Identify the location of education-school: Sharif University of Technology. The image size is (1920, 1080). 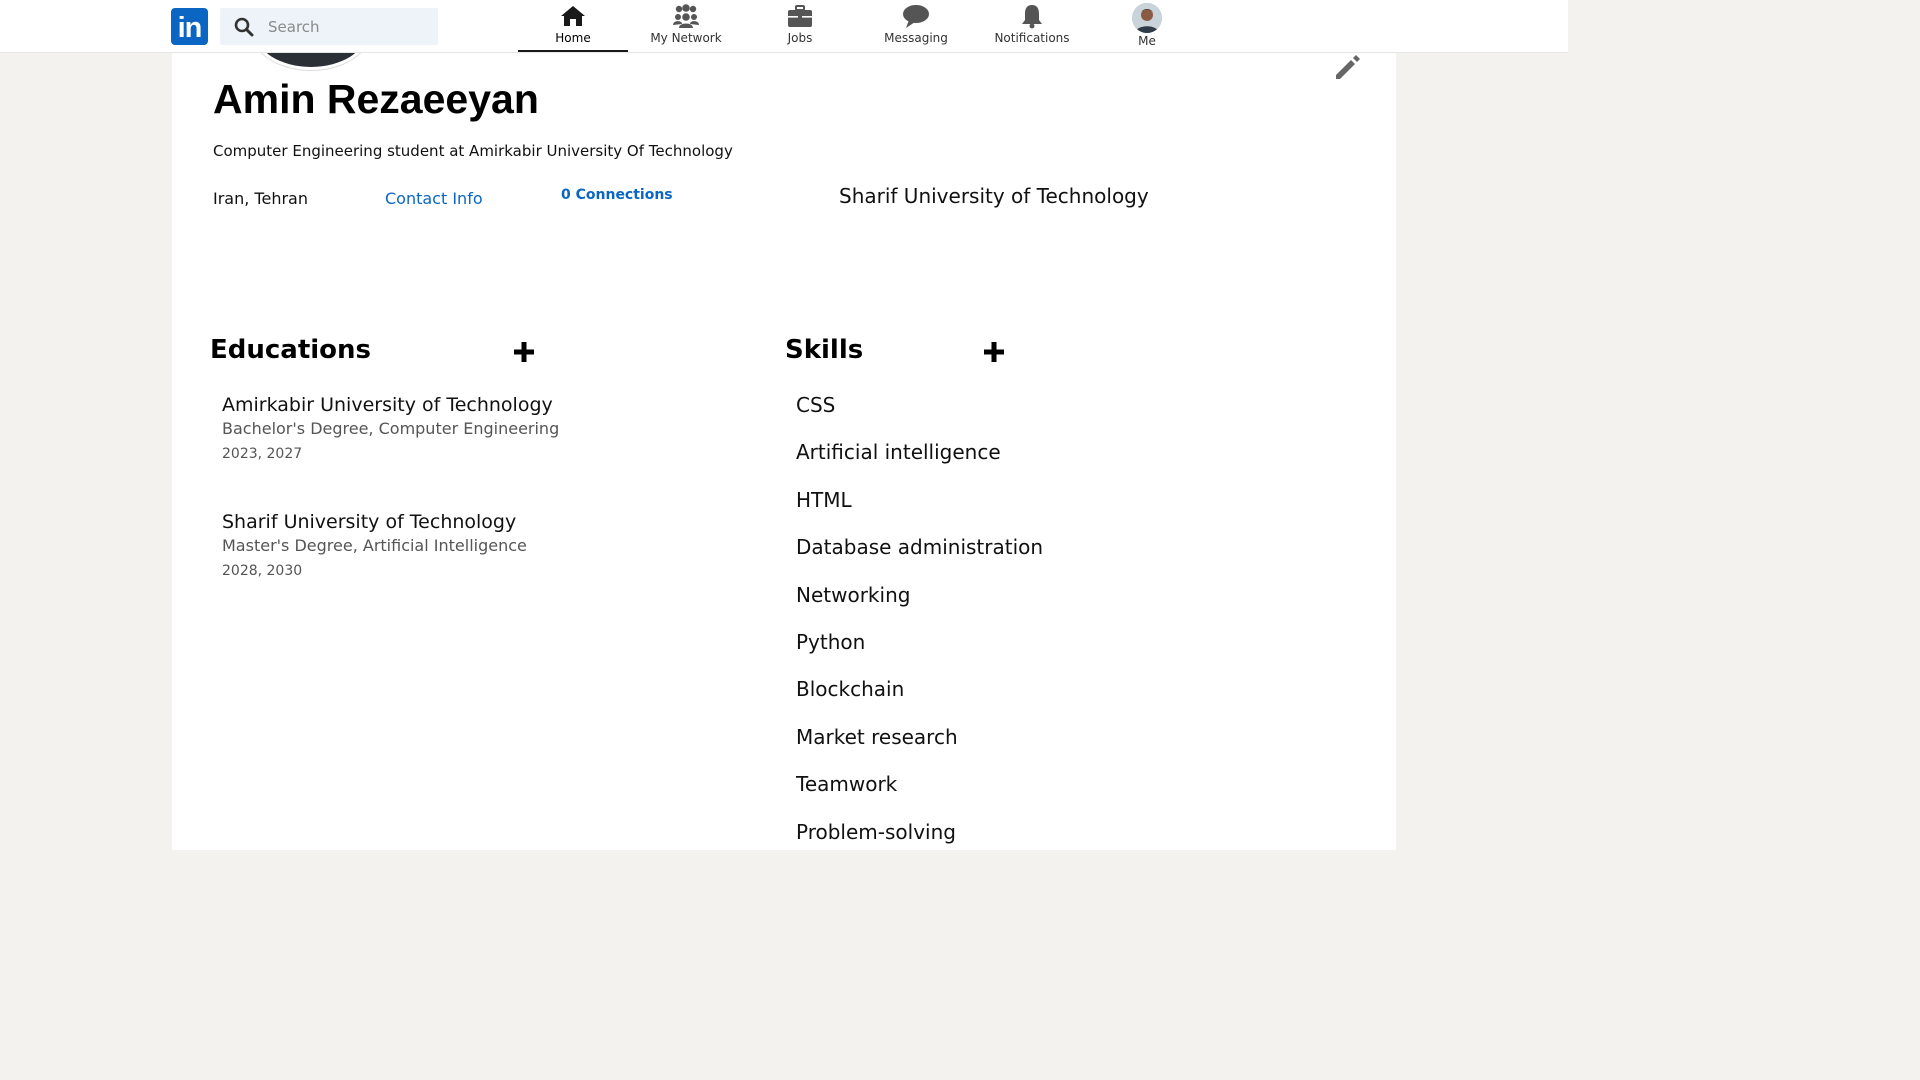
(369, 522).